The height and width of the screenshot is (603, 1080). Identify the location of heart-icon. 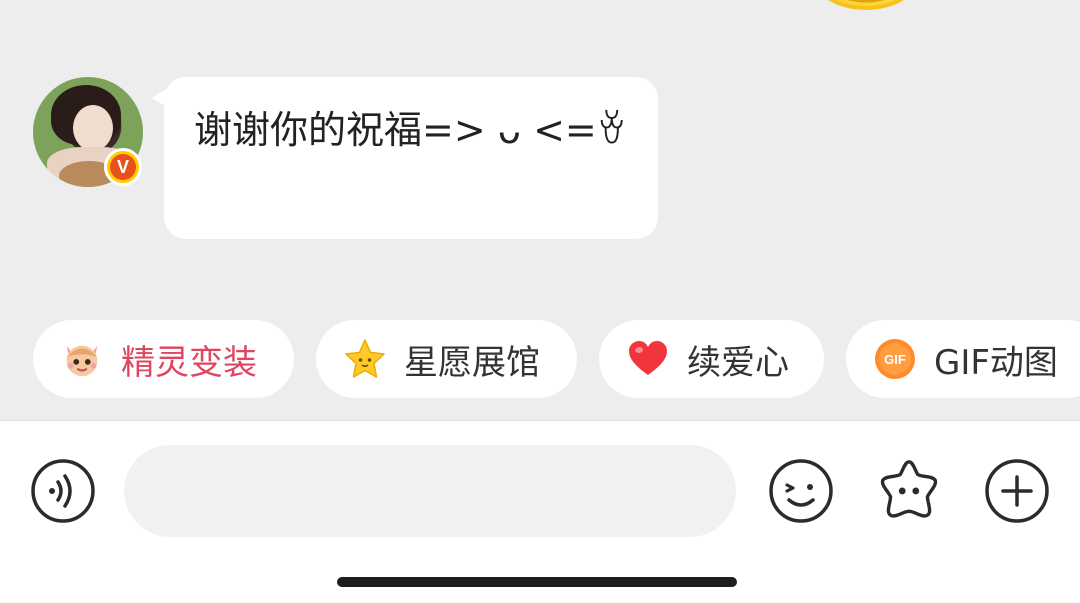
(648, 359).